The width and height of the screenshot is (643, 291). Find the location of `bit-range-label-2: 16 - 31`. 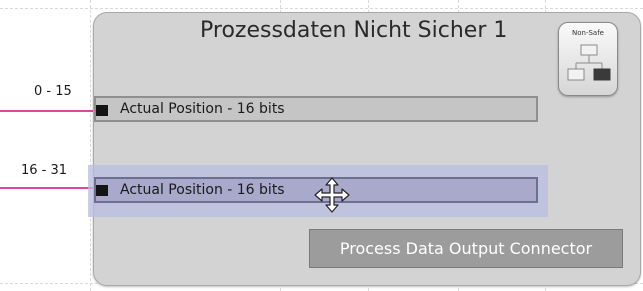

bit-range-label-2: 16 - 31 is located at coordinates (44, 170).